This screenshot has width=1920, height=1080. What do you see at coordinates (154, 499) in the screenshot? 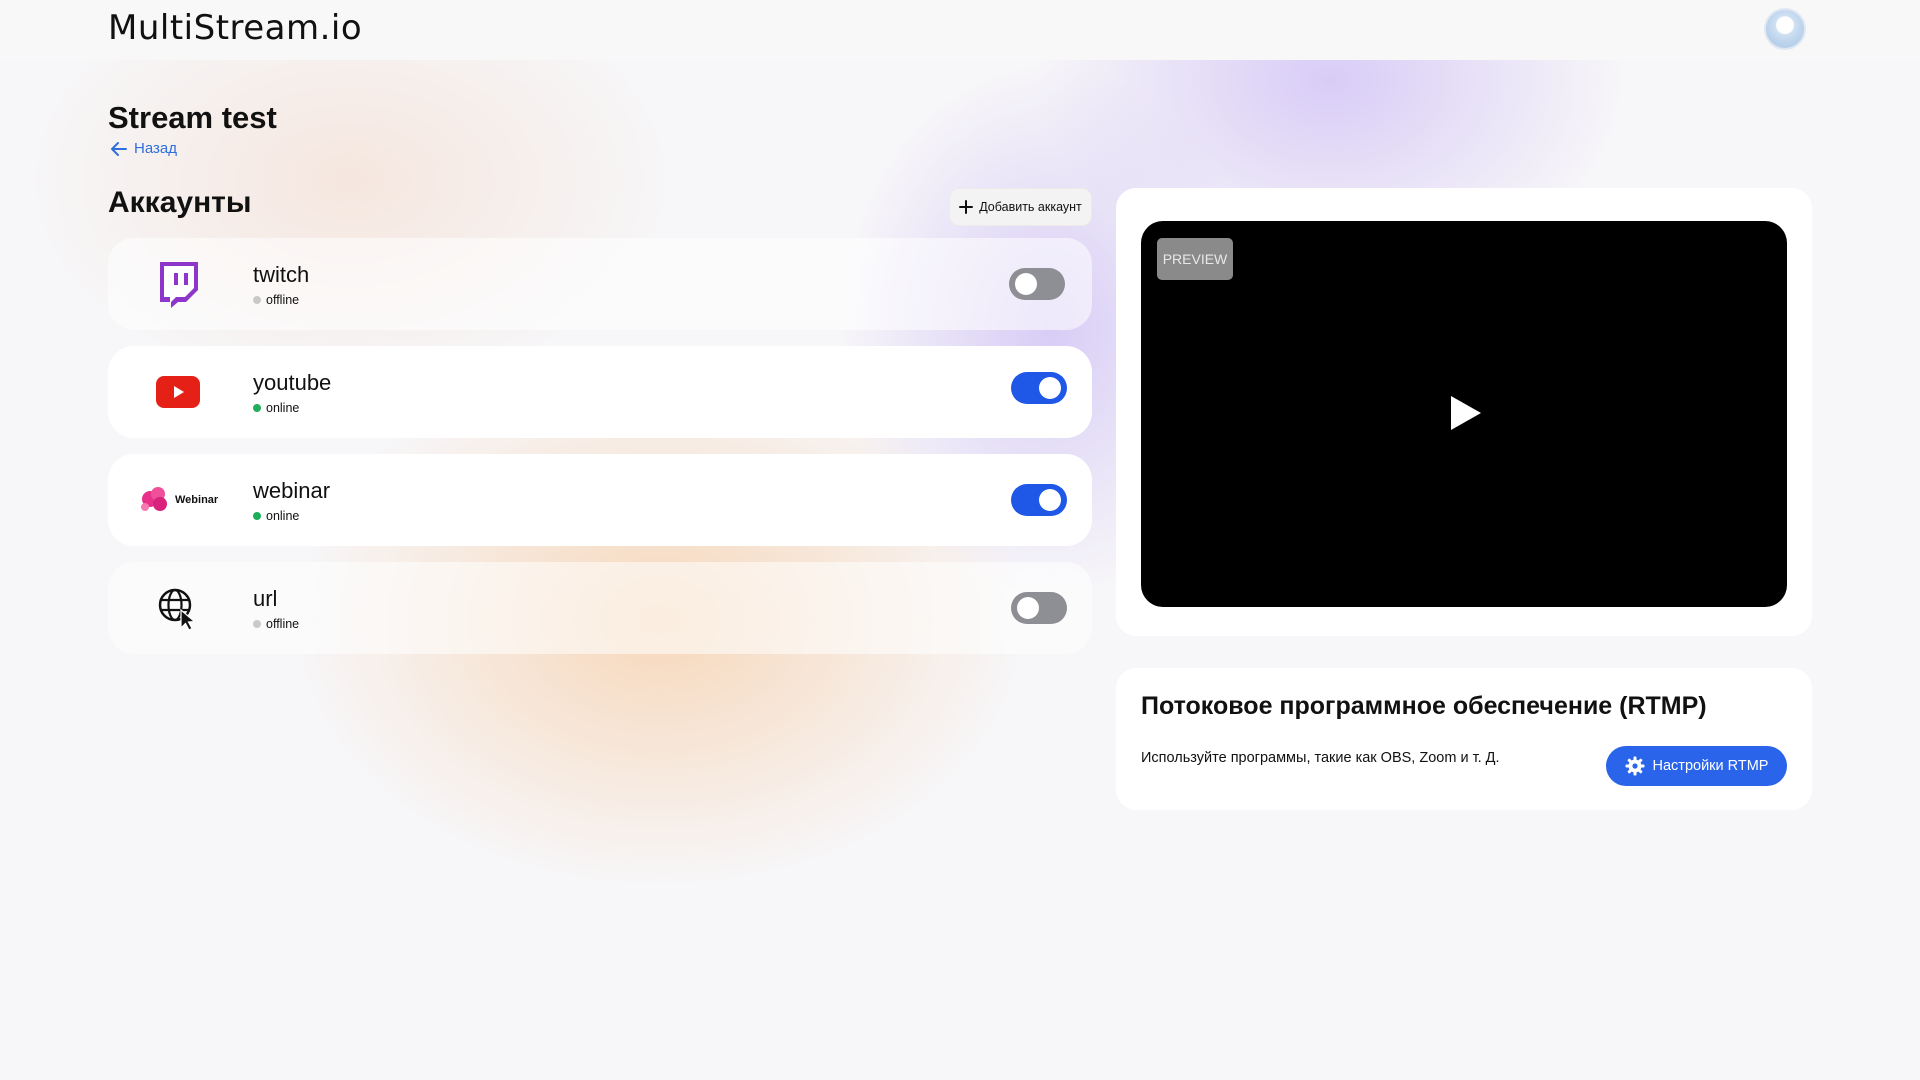
I see `webinar-mark-icon` at bounding box center [154, 499].